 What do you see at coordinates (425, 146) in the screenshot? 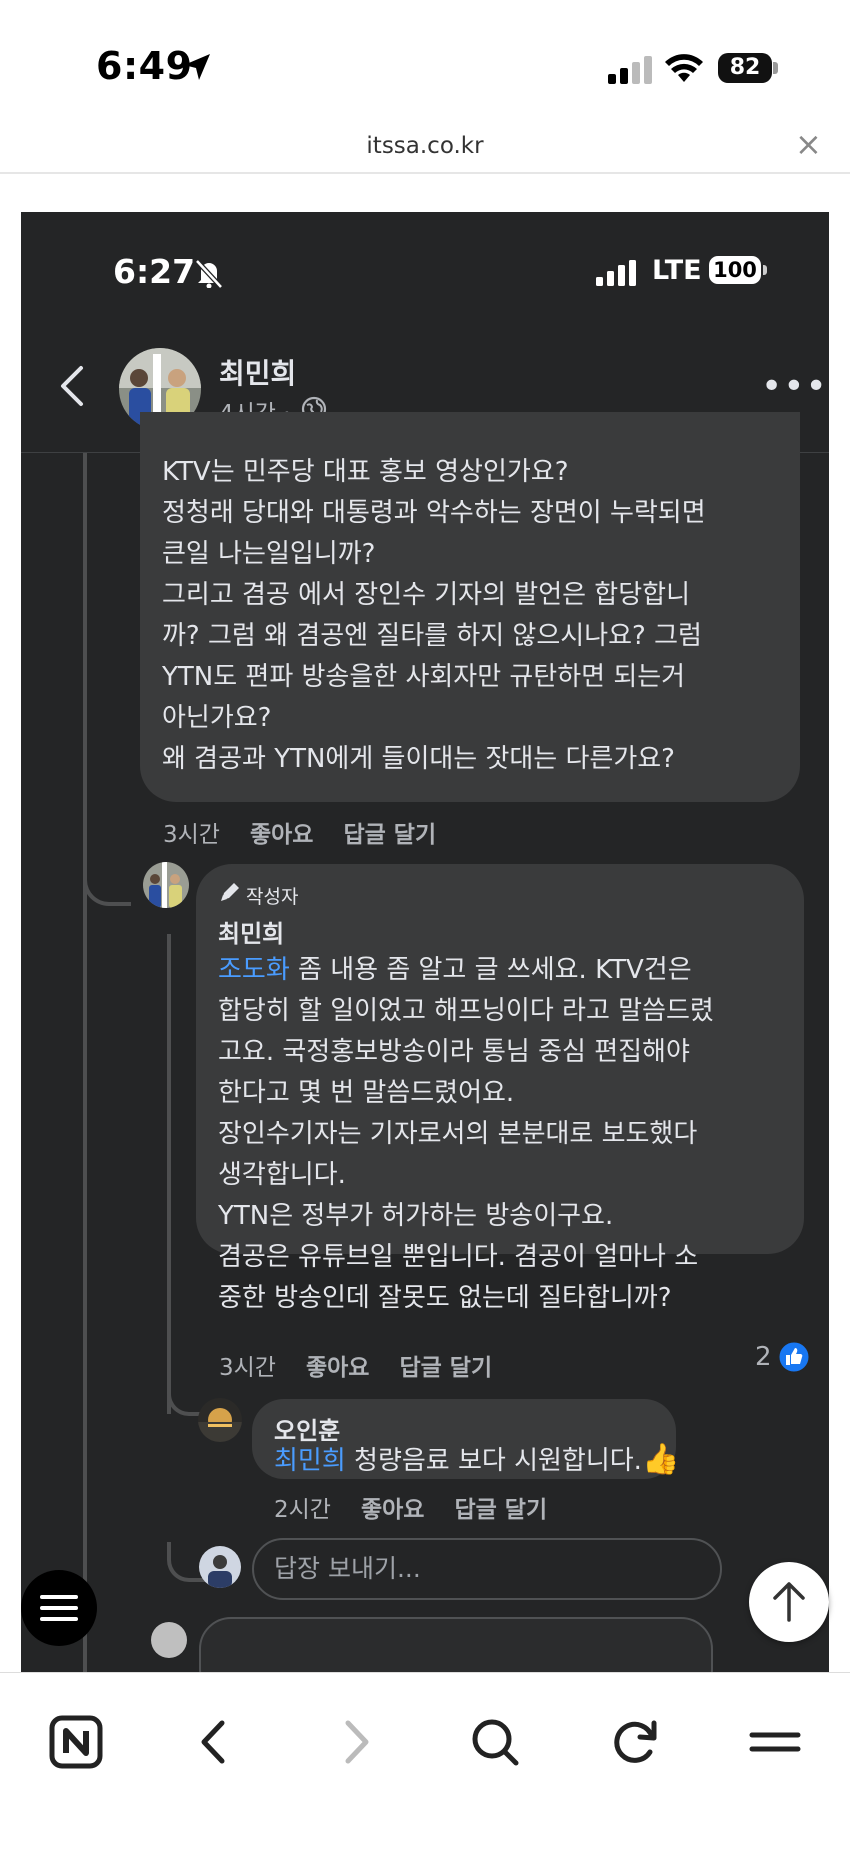
I see `address-bar-url: itssa.co.kr` at bounding box center [425, 146].